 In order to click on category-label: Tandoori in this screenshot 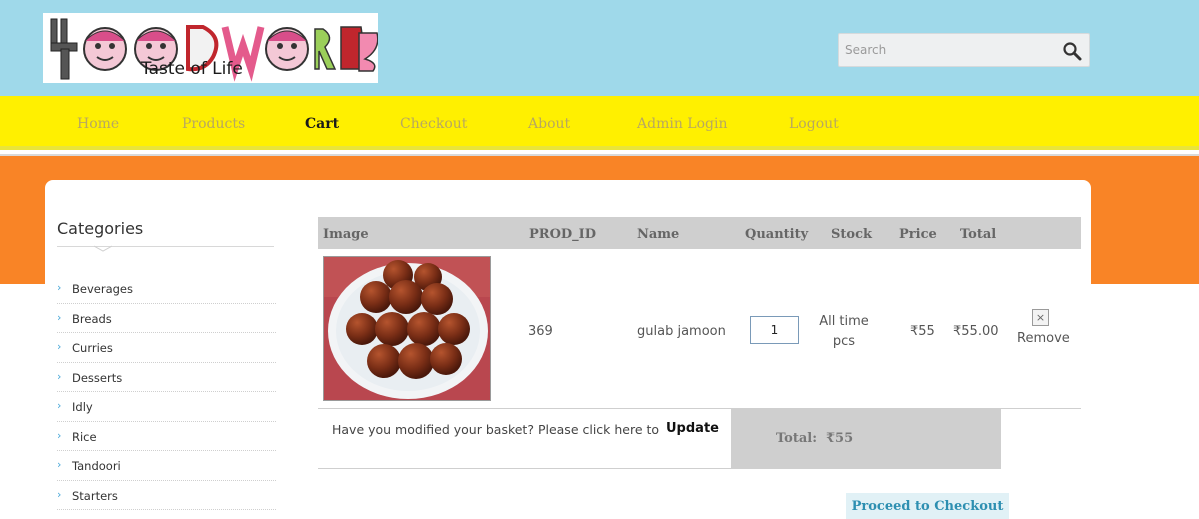, I will do `click(96, 466)`.